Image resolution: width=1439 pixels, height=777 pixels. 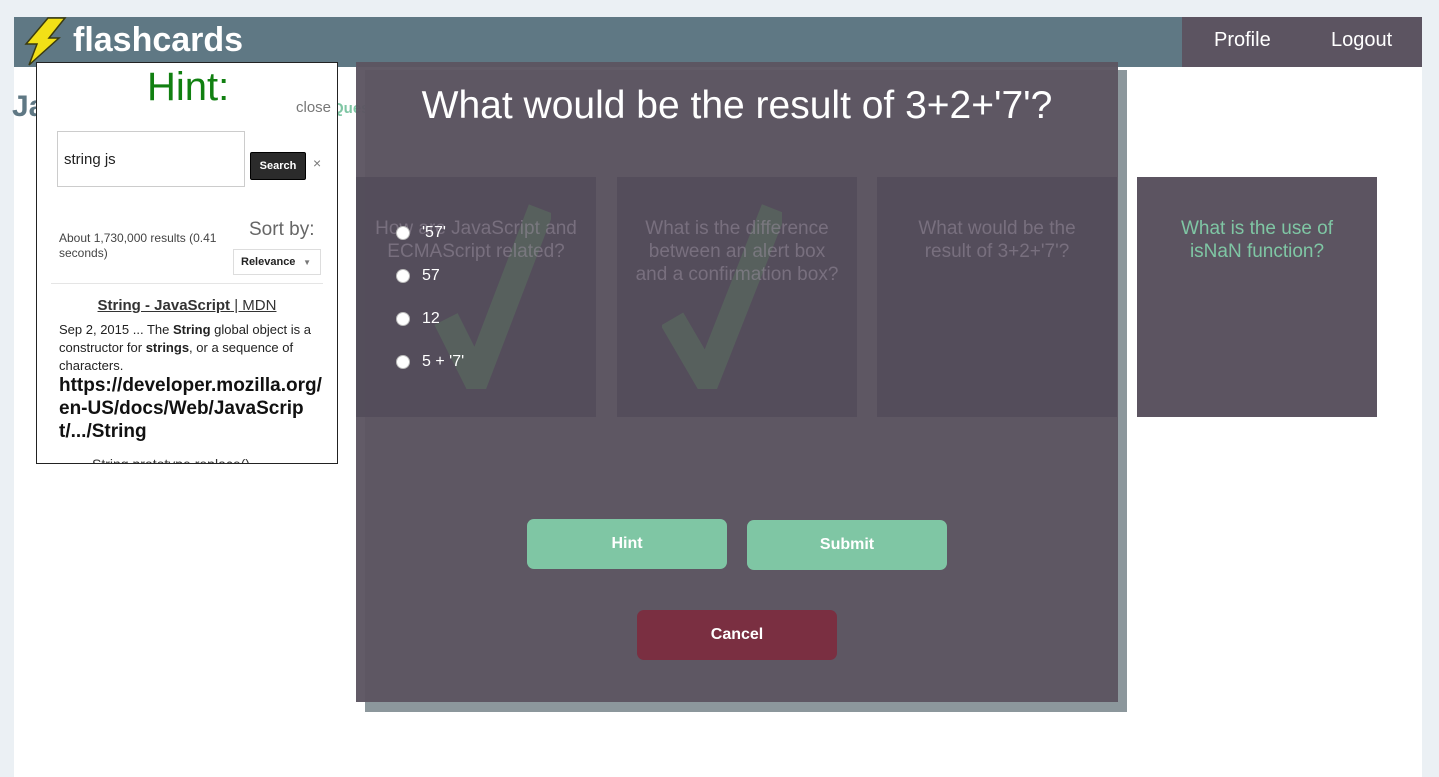 What do you see at coordinates (737, 635) in the screenshot?
I see `cancel-button: Cancel` at bounding box center [737, 635].